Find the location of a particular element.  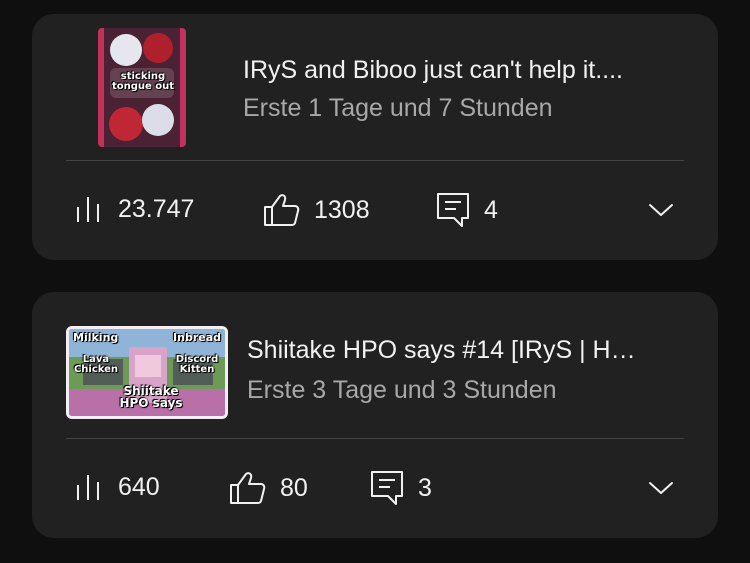

like-stat: 1308 is located at coordinates (316, 210).